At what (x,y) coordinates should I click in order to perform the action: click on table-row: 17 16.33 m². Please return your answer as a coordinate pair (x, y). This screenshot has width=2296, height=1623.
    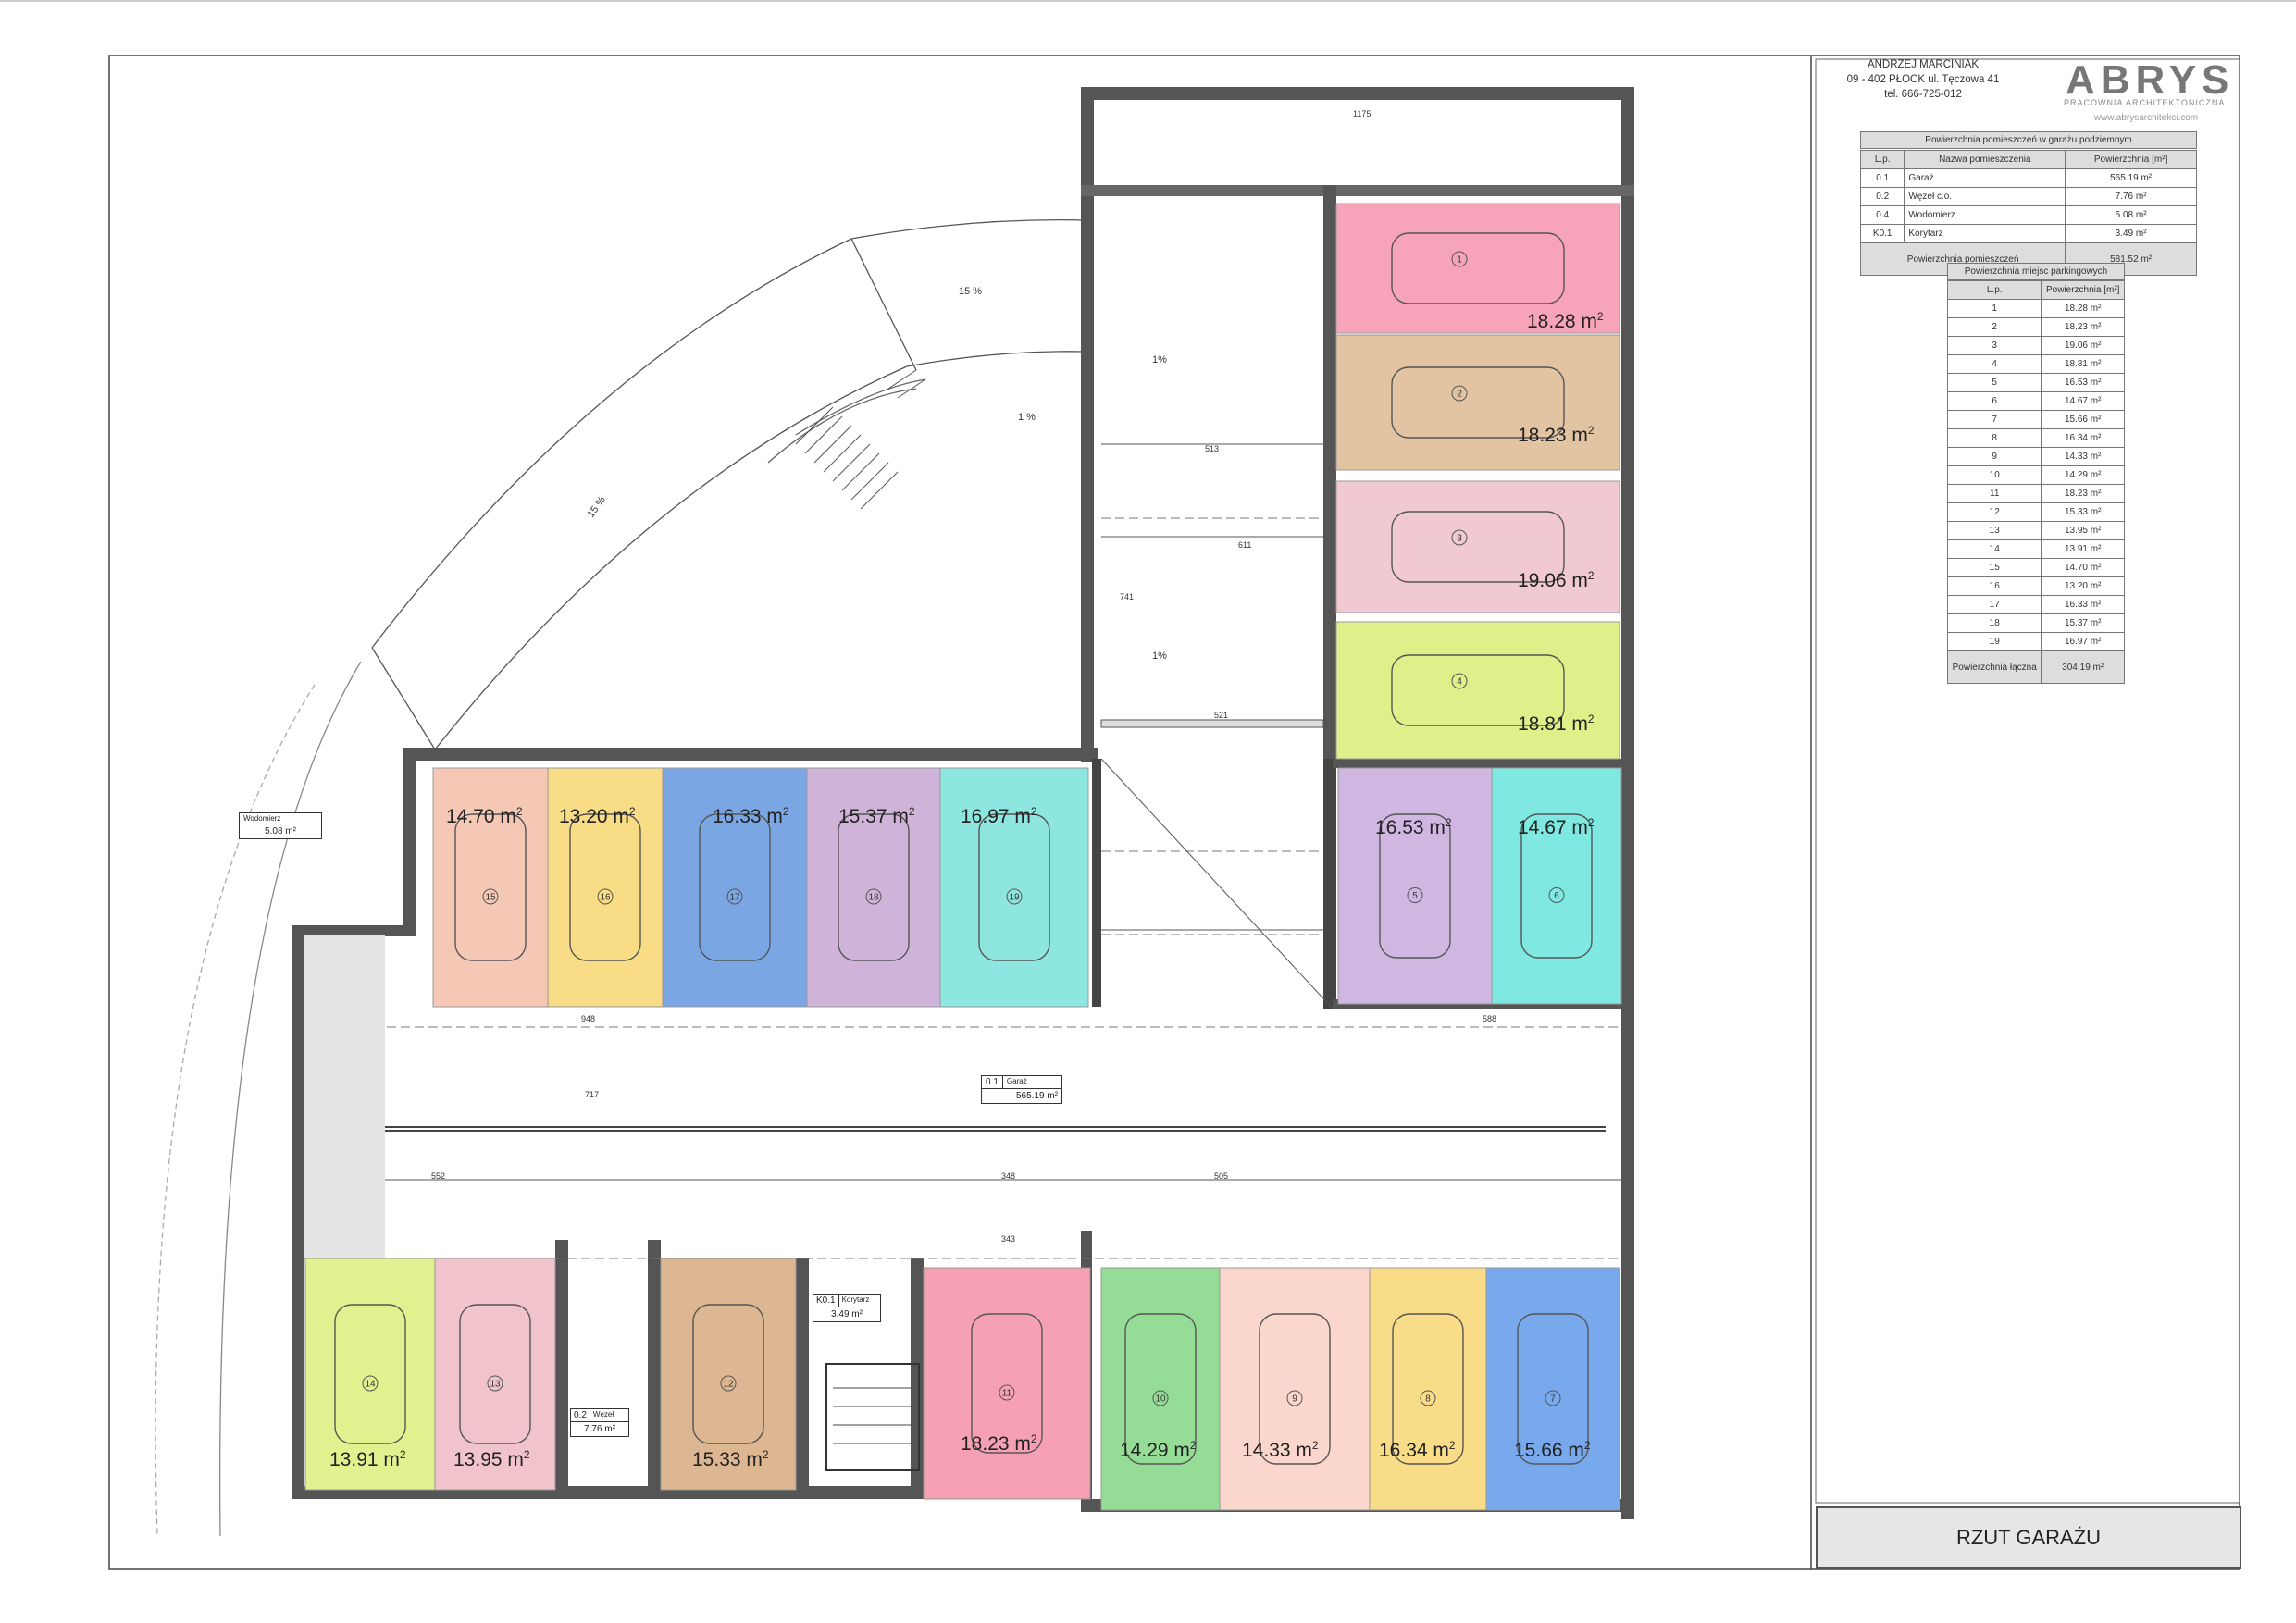
    Looking at the image, I should click on (2036, 604).